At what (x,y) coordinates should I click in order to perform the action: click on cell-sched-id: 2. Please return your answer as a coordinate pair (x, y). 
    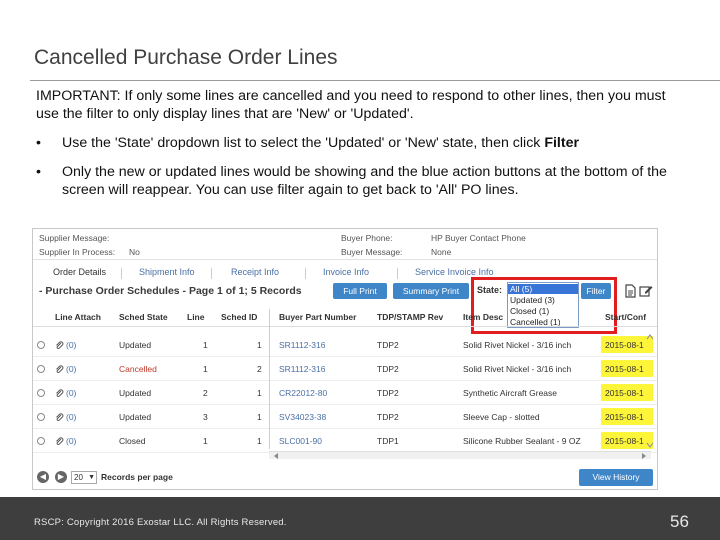
    Looking at the image, I should click on (259, 369).